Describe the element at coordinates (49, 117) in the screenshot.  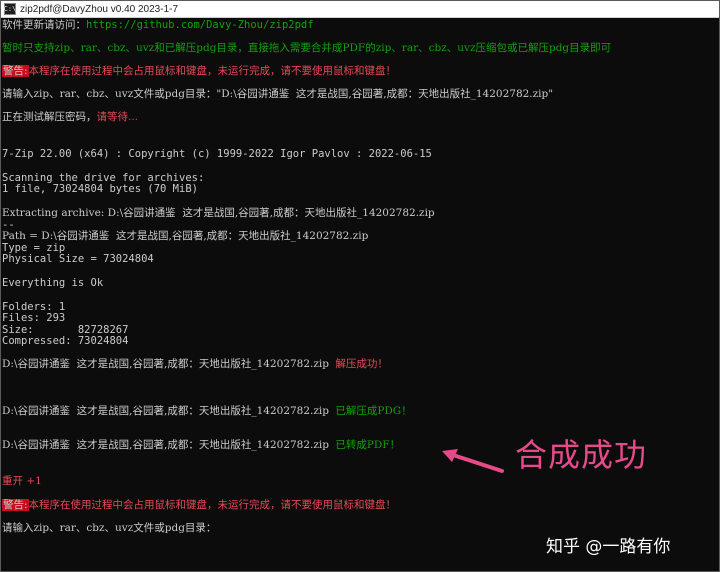
I see `testing-label: 正在测试解压密码，` at that location.